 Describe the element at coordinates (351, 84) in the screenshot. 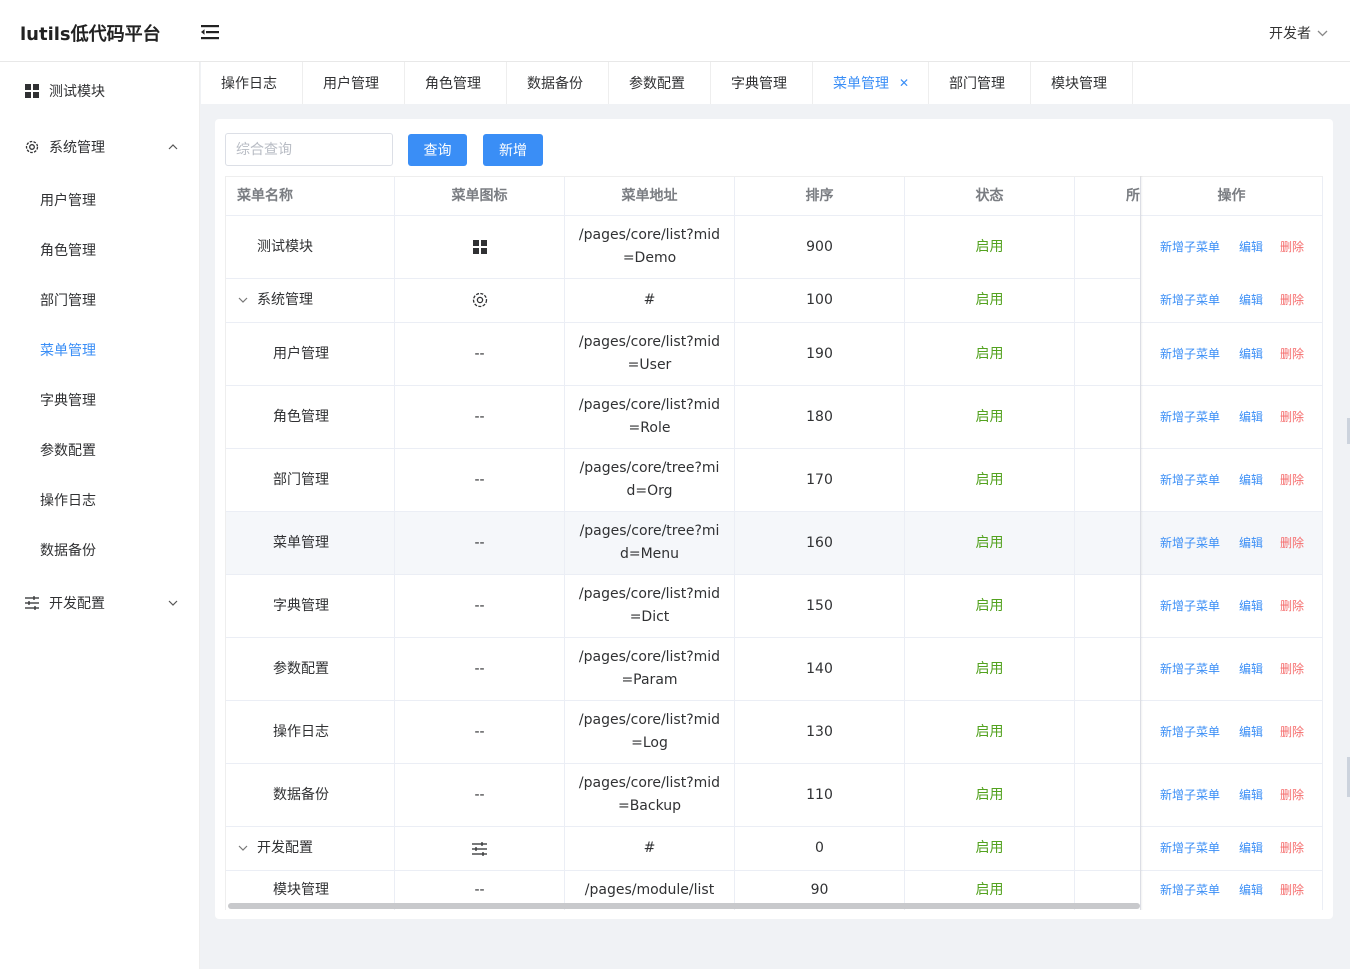

I see `tab-label: 用户管理` at that location.